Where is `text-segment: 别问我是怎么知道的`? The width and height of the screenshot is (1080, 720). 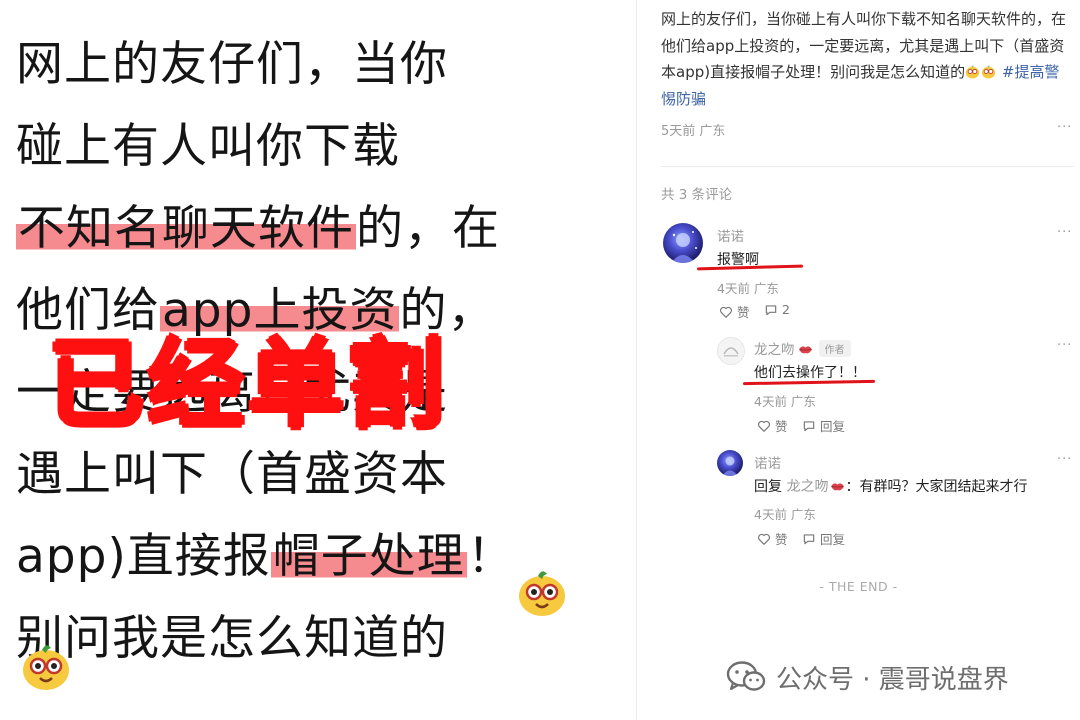
text-segment: 别问我是怎么知道的 is located at coordinates (232, 638).